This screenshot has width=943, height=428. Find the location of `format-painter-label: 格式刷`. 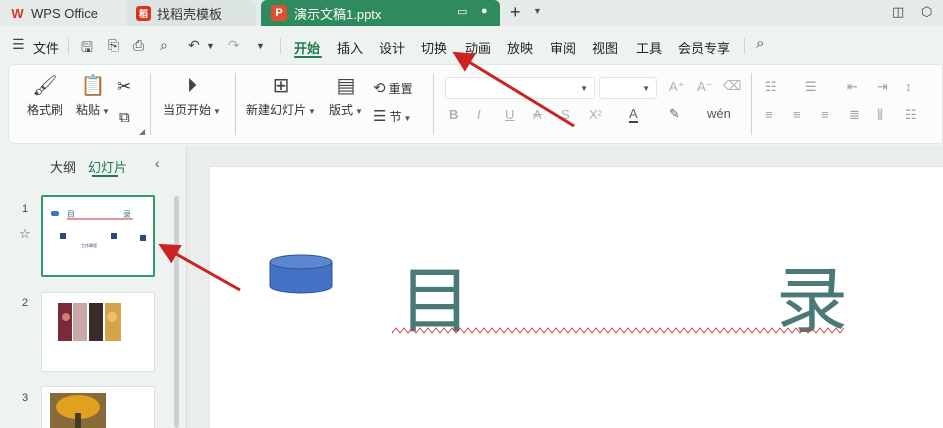

format-painter-label: 格式刷 is located at coordinates (44, 110).